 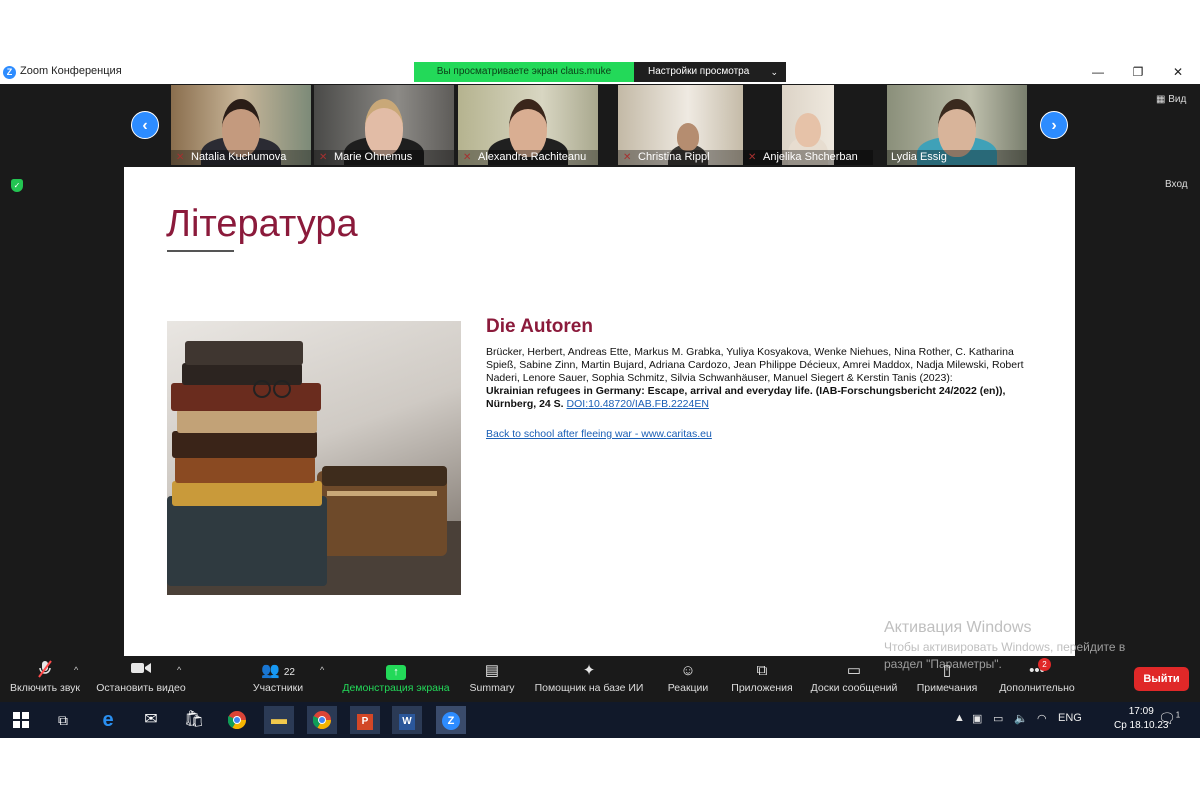 I want to click on apps-button: ⧉ Приложения, so click(x=762, y=680).